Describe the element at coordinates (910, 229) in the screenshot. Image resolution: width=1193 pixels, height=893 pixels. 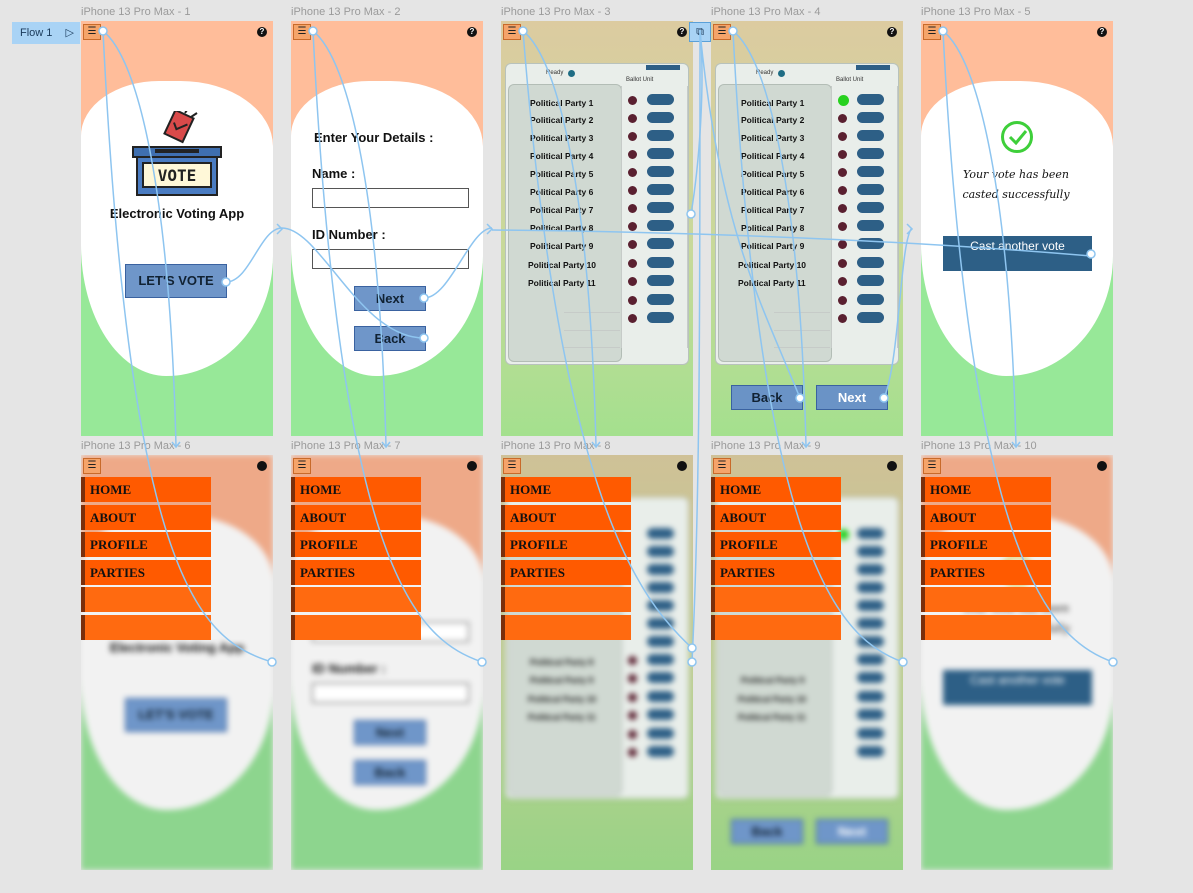
I see `connector-arrow` at that location.